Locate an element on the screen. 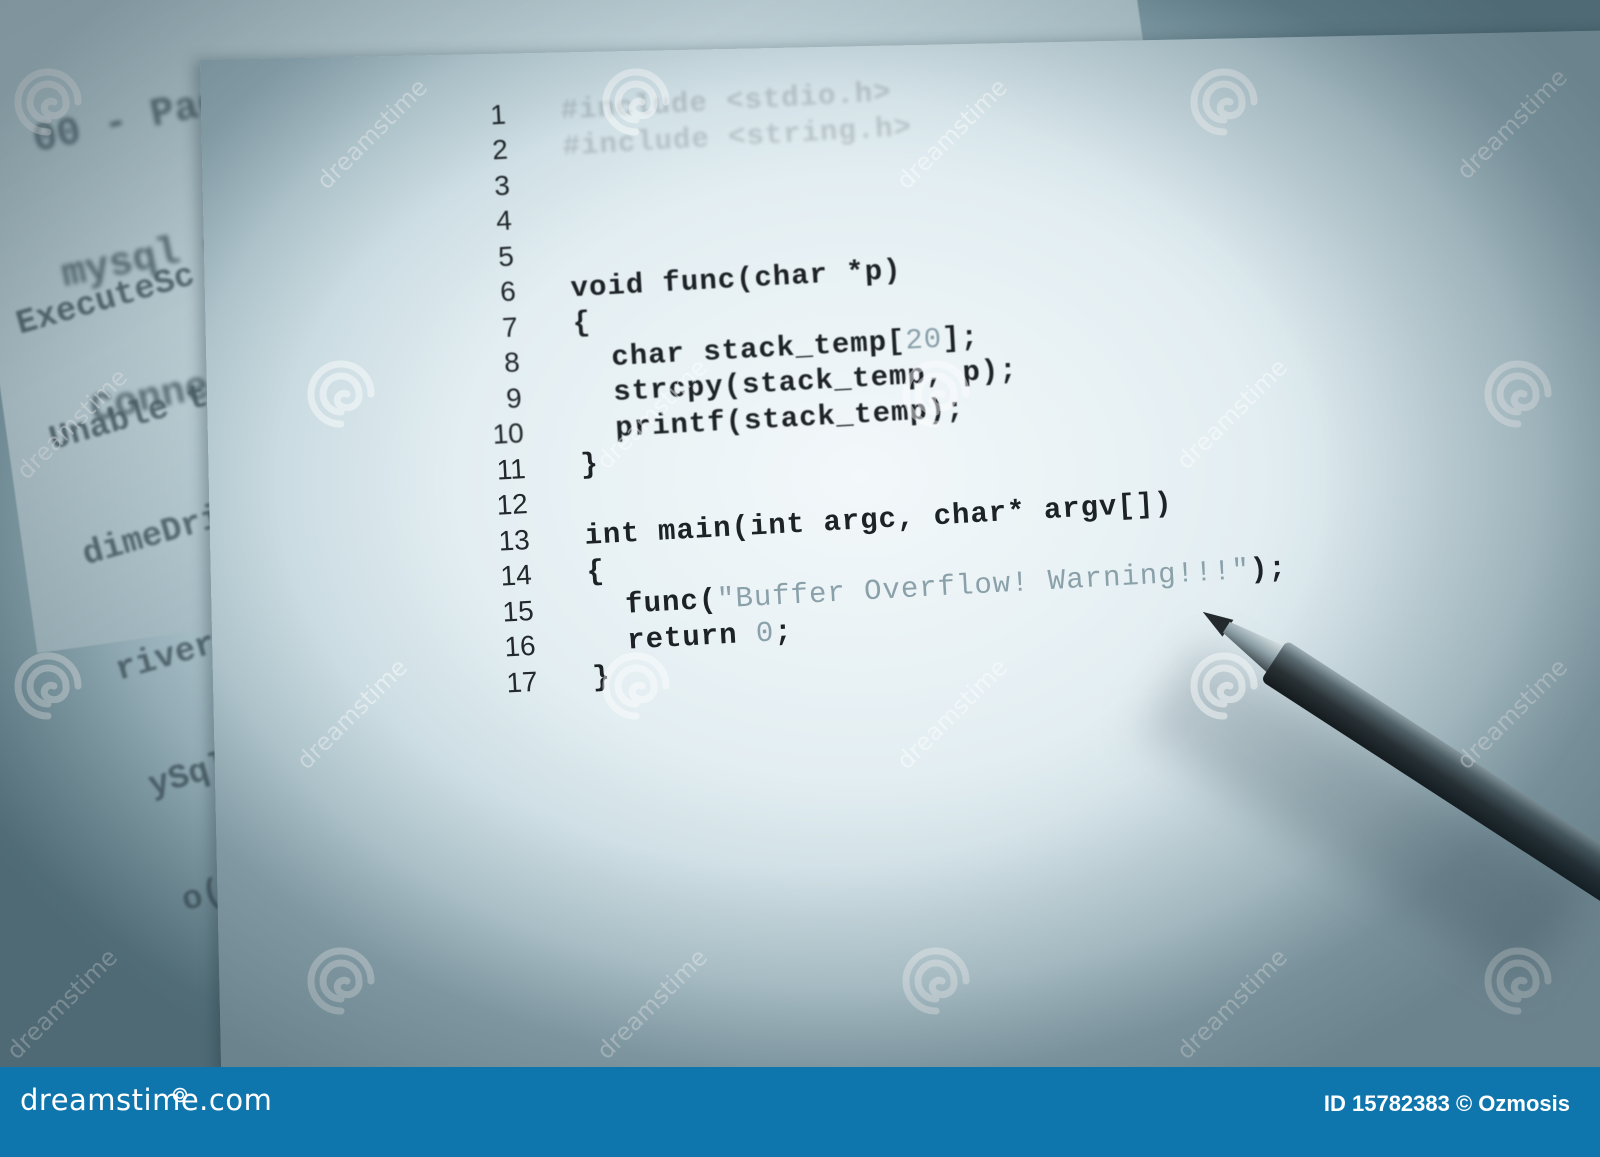 The image size is (1600, 1157). code-literal: 0 is located at coordinates (765, 633).